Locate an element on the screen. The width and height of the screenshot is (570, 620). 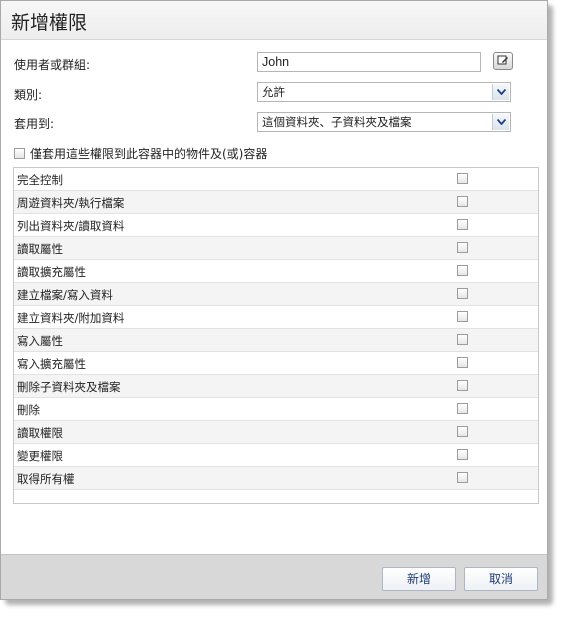
permission-label: 讀取屬性 is located at coordinates (40, 249).